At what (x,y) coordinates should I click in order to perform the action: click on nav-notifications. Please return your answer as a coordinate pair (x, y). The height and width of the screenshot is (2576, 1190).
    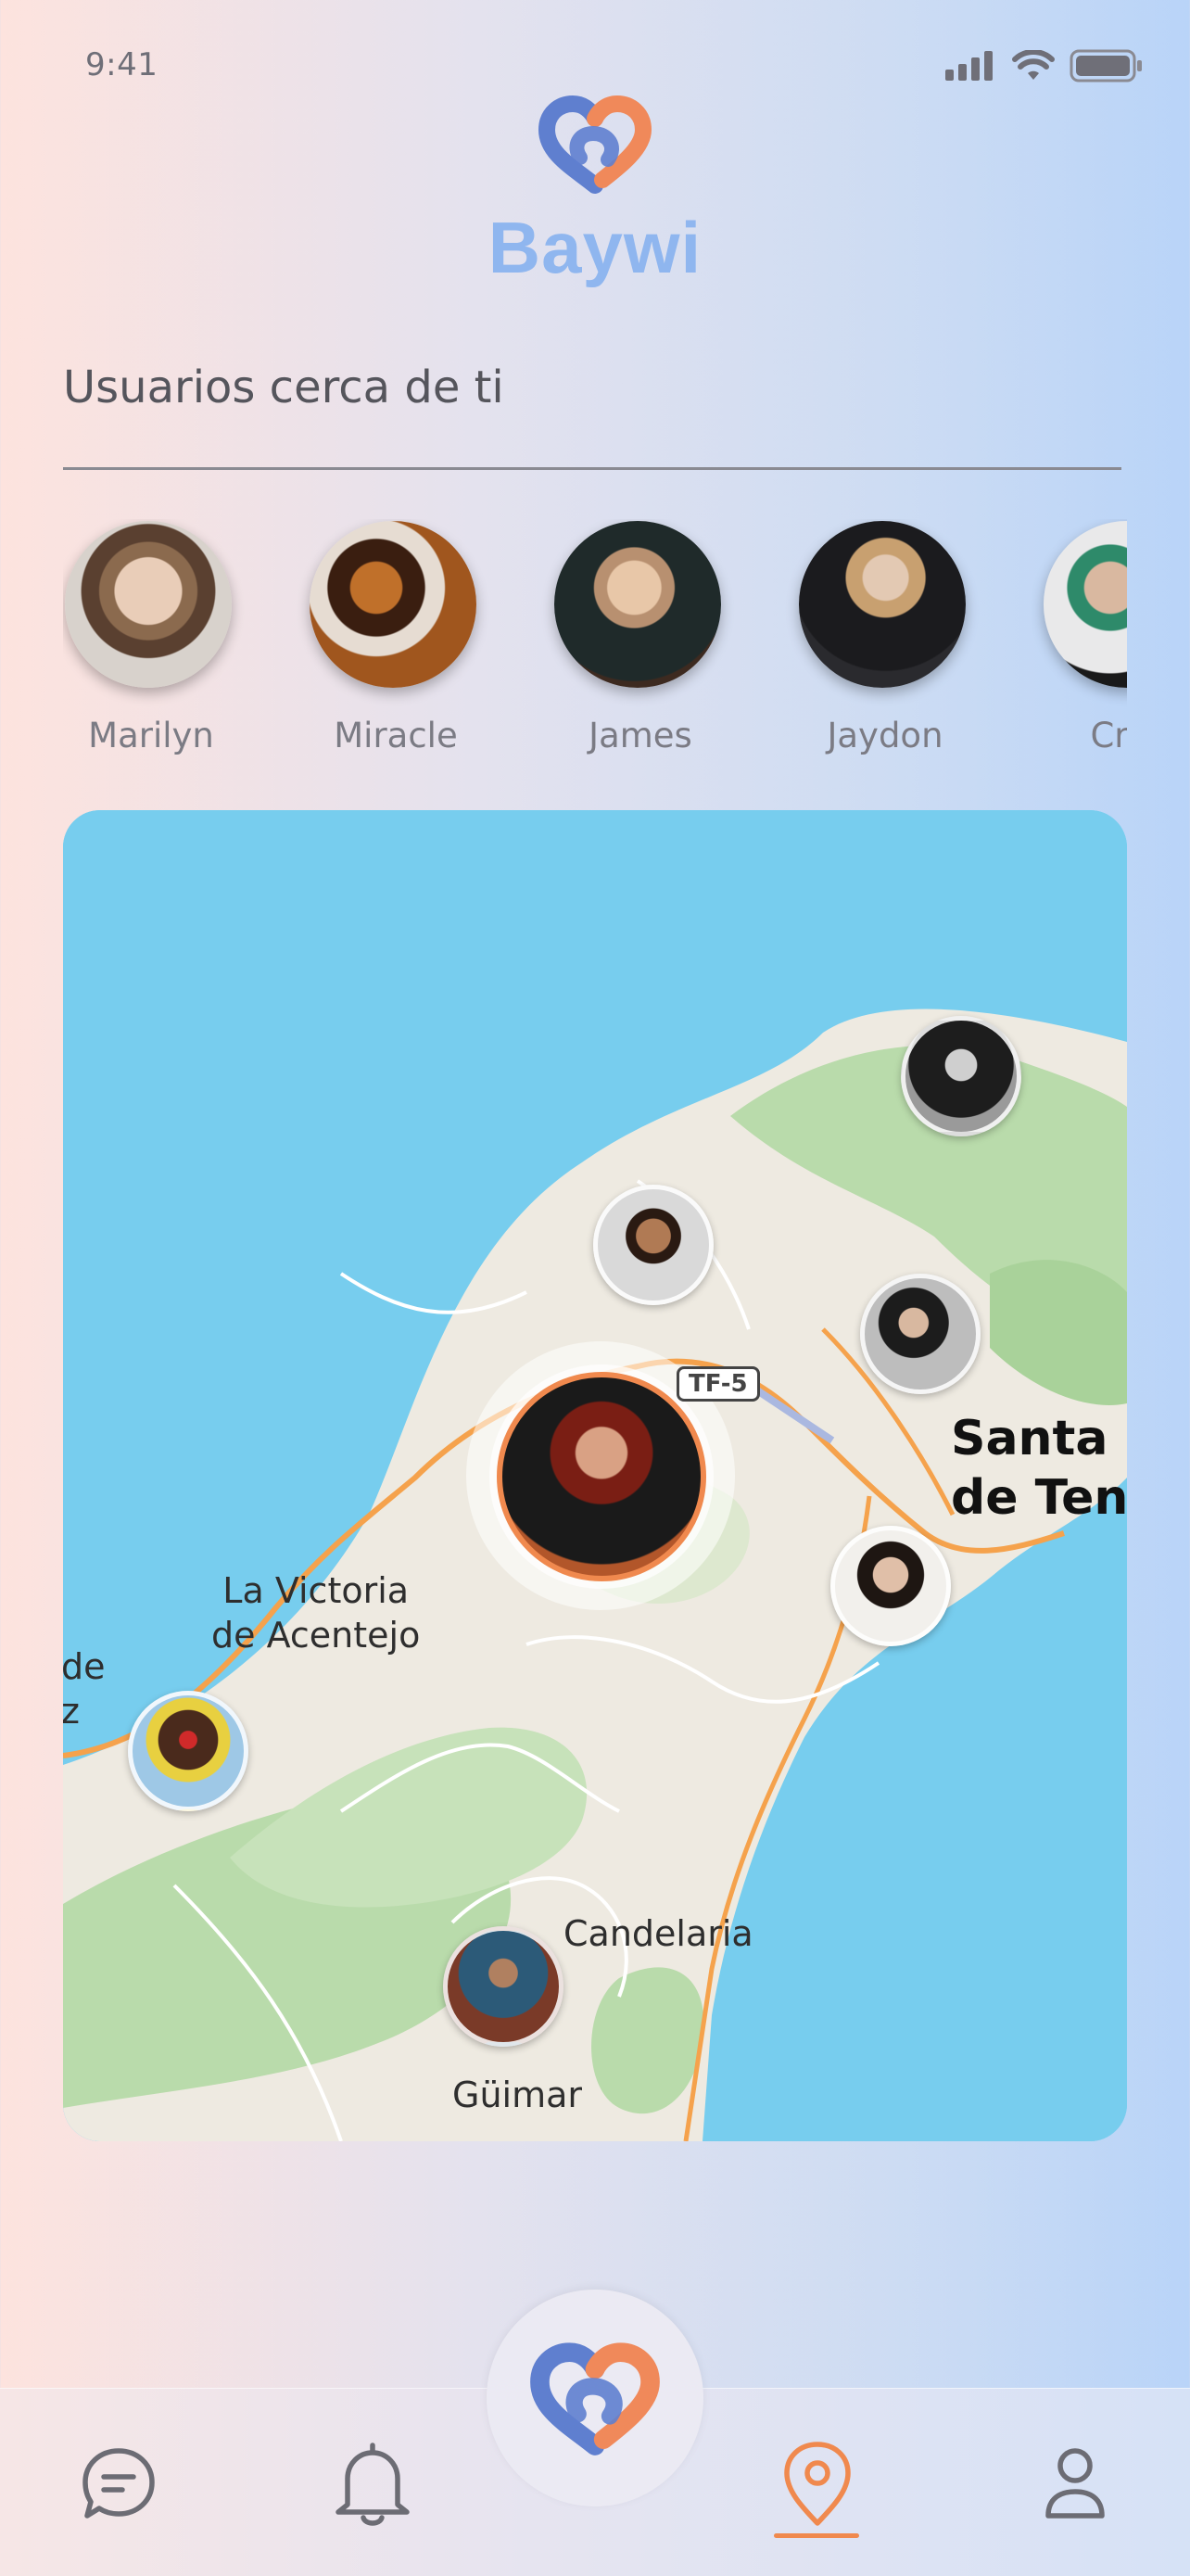
    Looking at the image, I should click on (372, 2484).